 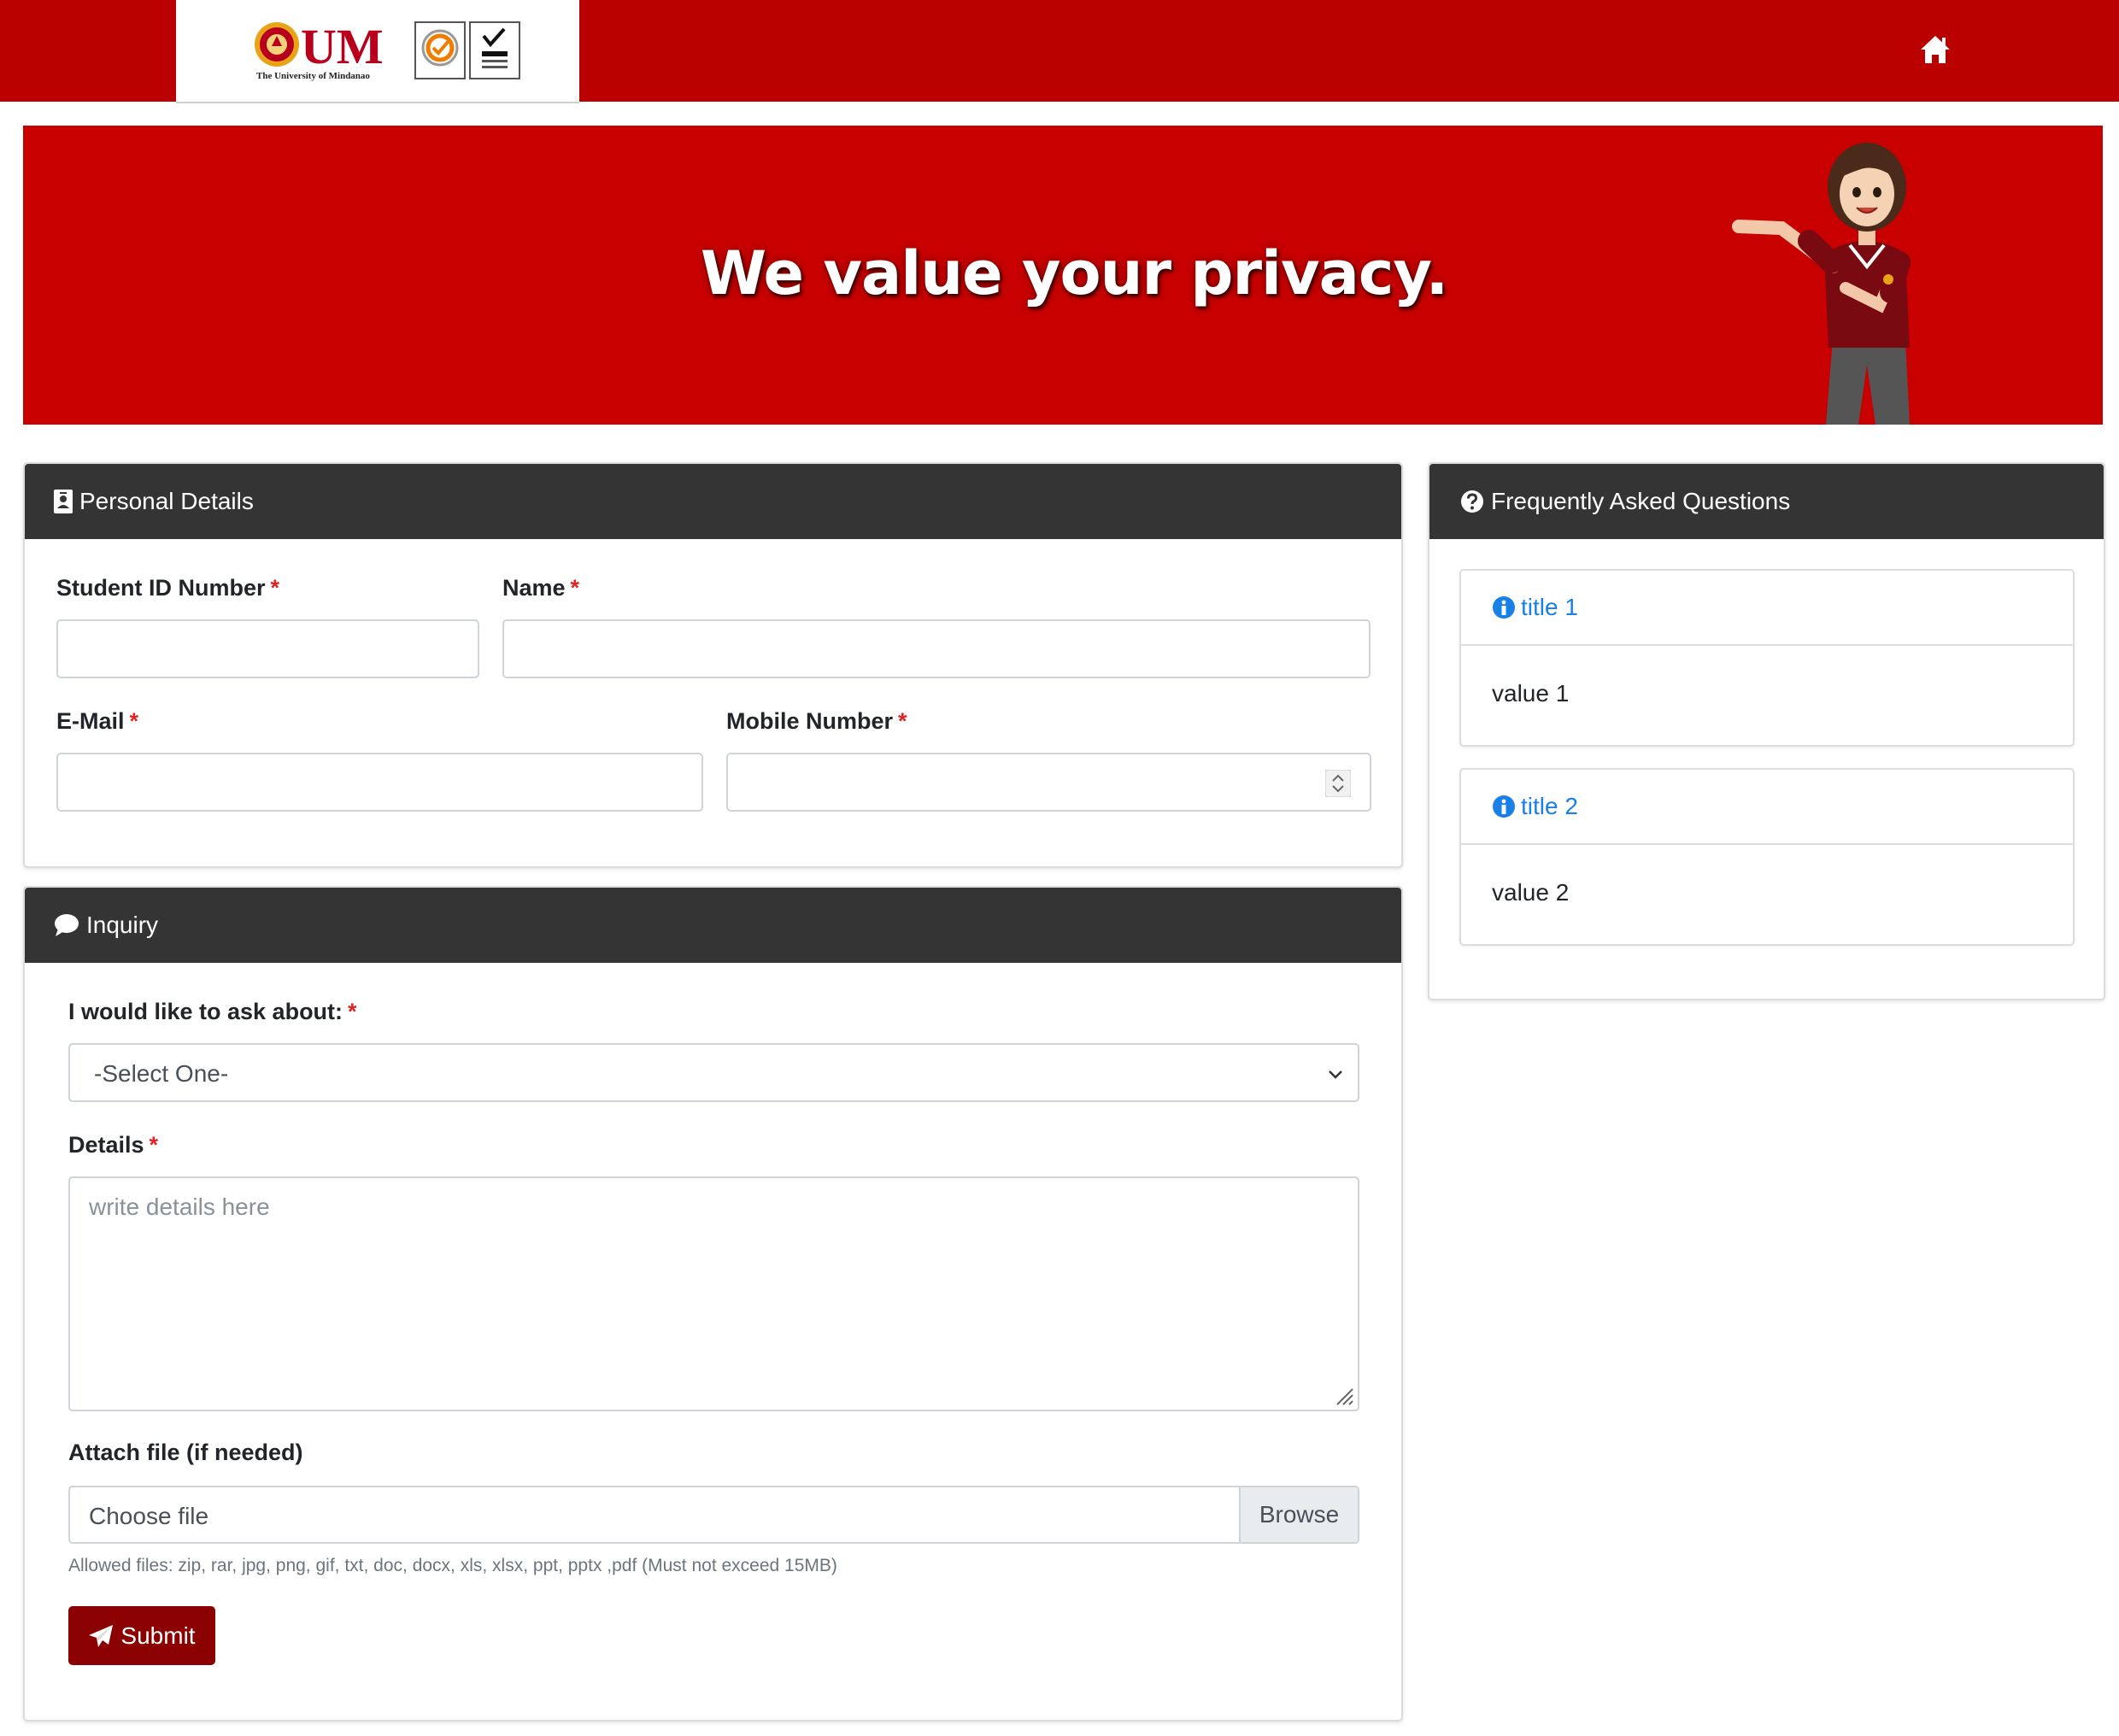 What do you see at coordinates (1767, 807) in the screenshot?
I see `faq-item-title: title 2` at bounding box center [1767, 807].